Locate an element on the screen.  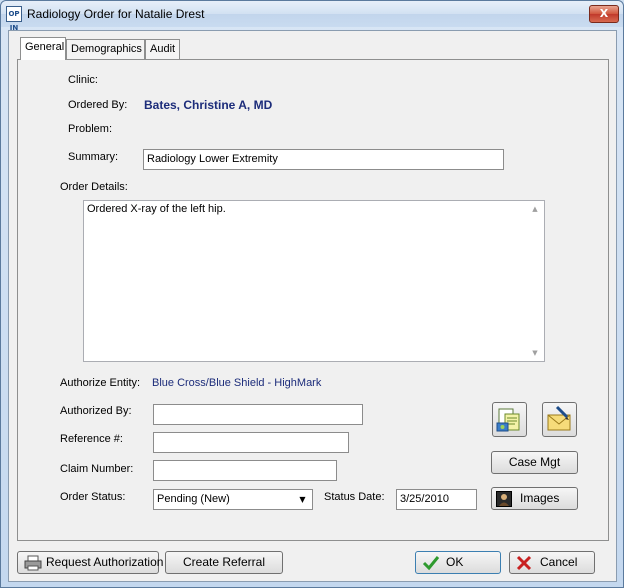
cancel-label: Cancel is located at coordinates (559, 562).